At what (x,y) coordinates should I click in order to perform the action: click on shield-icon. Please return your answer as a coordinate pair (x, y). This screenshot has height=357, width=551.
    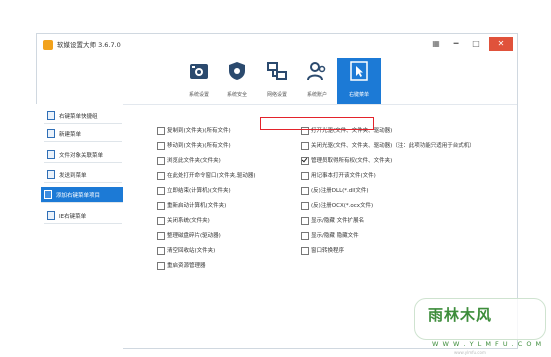
    Looking at the image, I should click on (237, 71).